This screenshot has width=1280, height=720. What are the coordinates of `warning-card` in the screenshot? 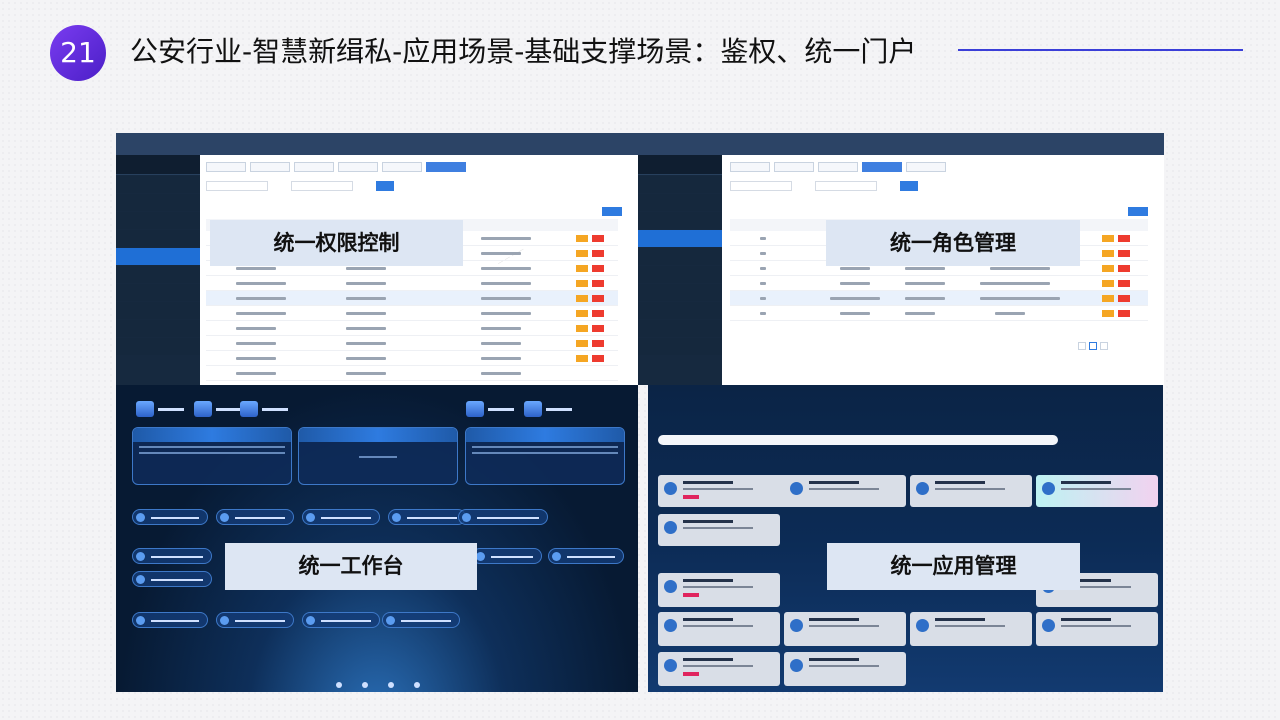 It's located at (378, 456).